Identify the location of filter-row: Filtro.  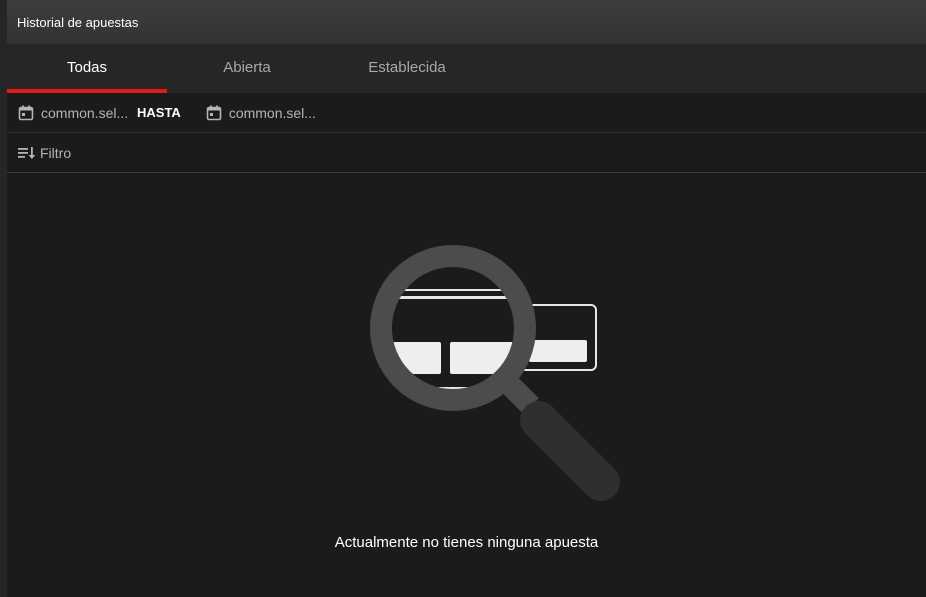
(466, 153).